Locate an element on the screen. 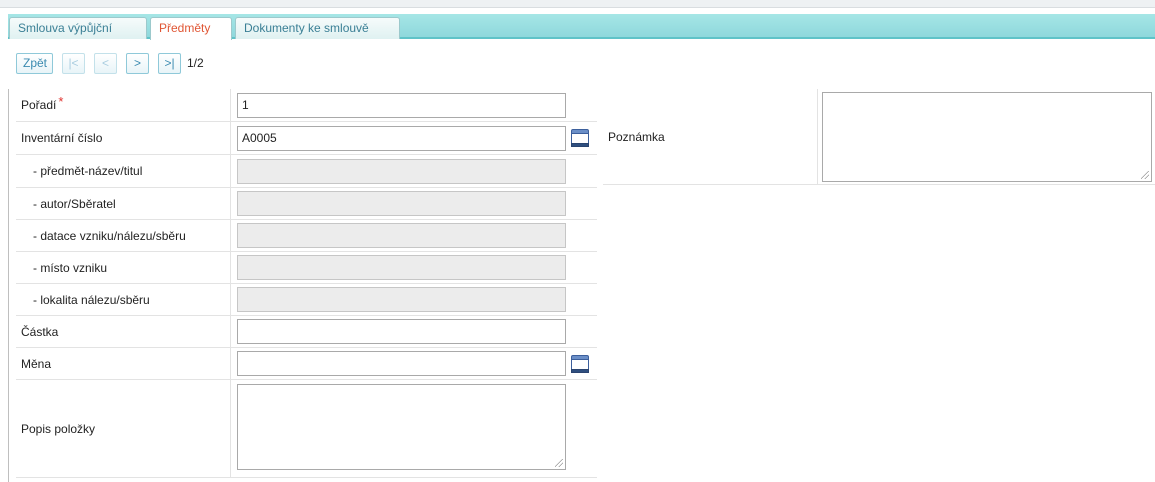 The height and width of the screenshot is (482, 1155). predmet-nazev-field-cell is located at coordinates (414, 171).